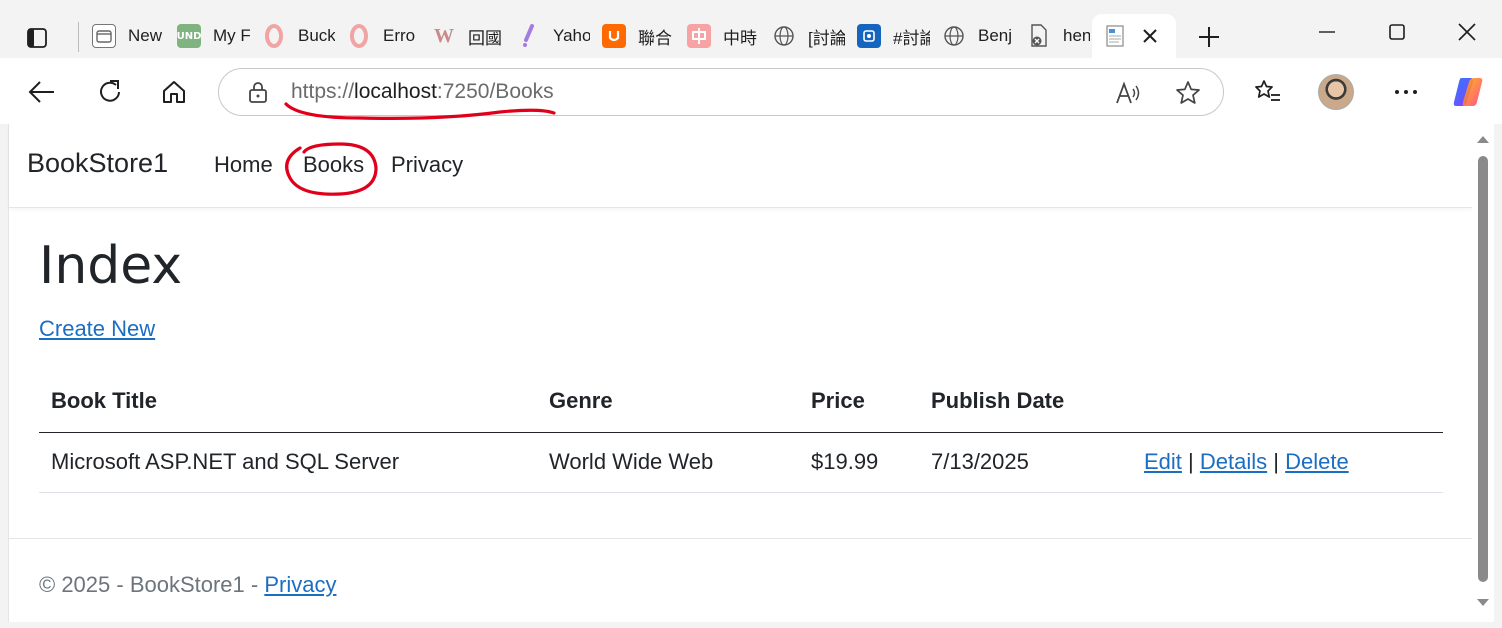 The height and width of the screenshot is (628, 1502). What do you see at coordinates (1134, 36) in the screenshot?
I see `active-tab` at bounding box center [1134, 36].